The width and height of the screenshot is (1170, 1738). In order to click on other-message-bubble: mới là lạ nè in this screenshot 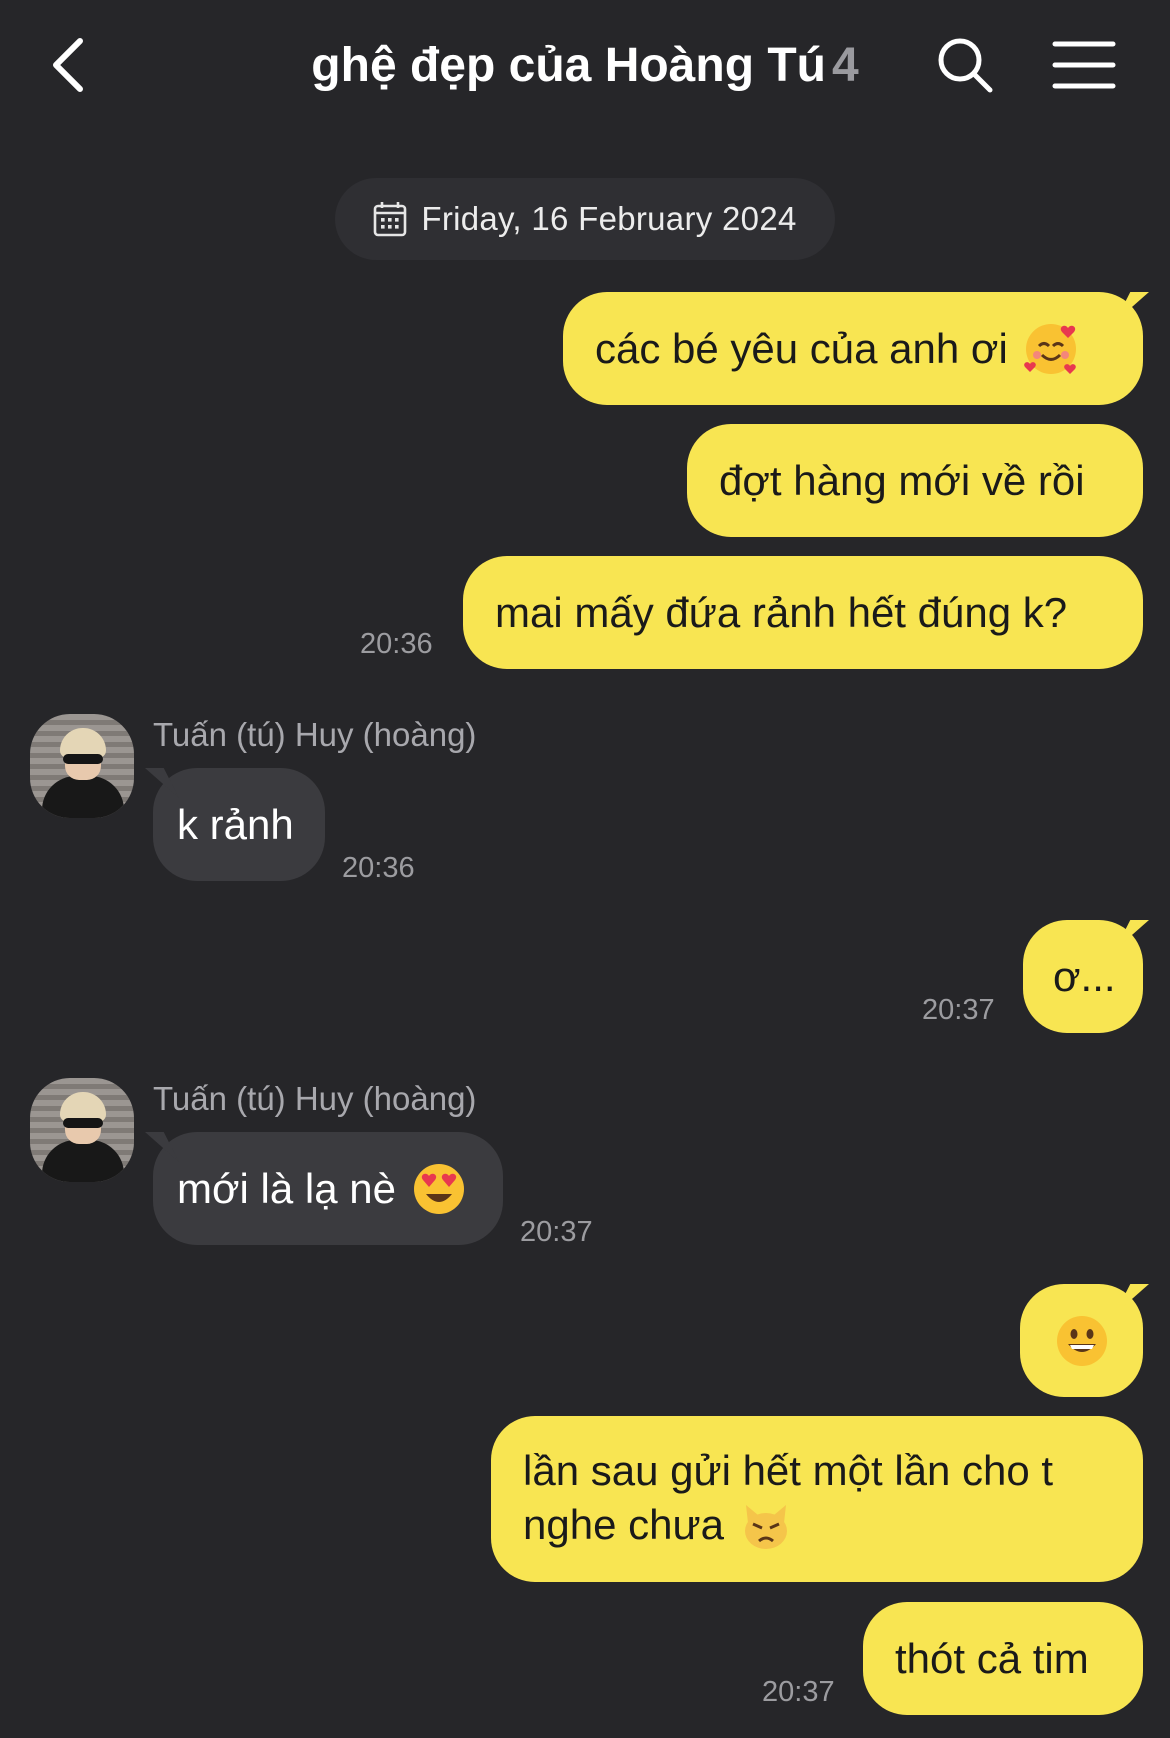, I will do `click(328, 1188)`.